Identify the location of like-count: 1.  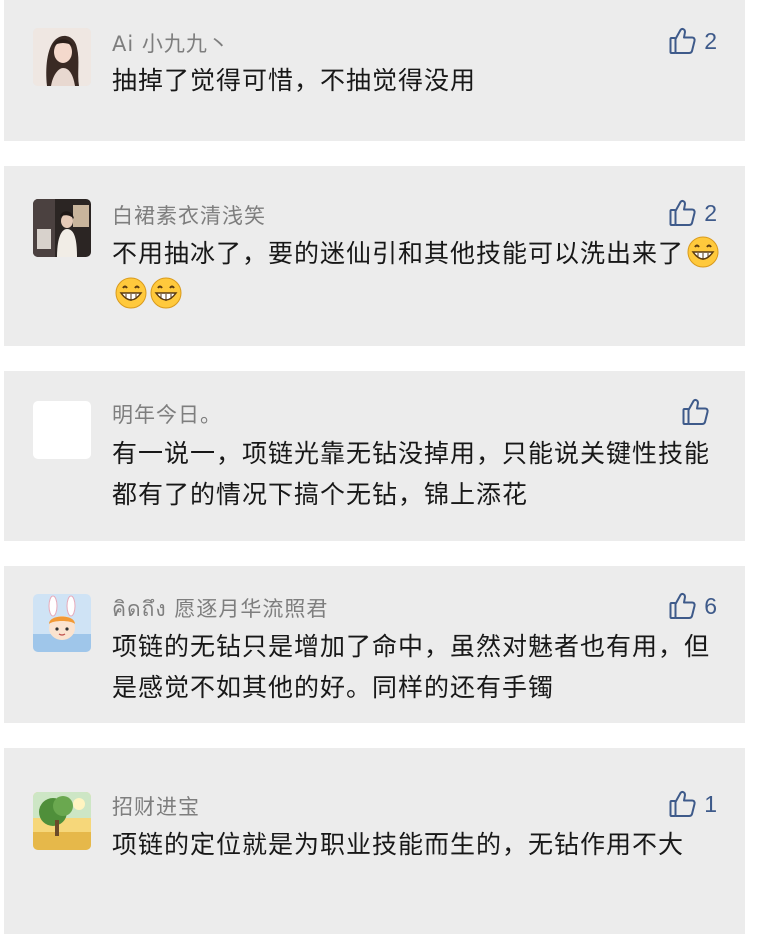
(710, 803).